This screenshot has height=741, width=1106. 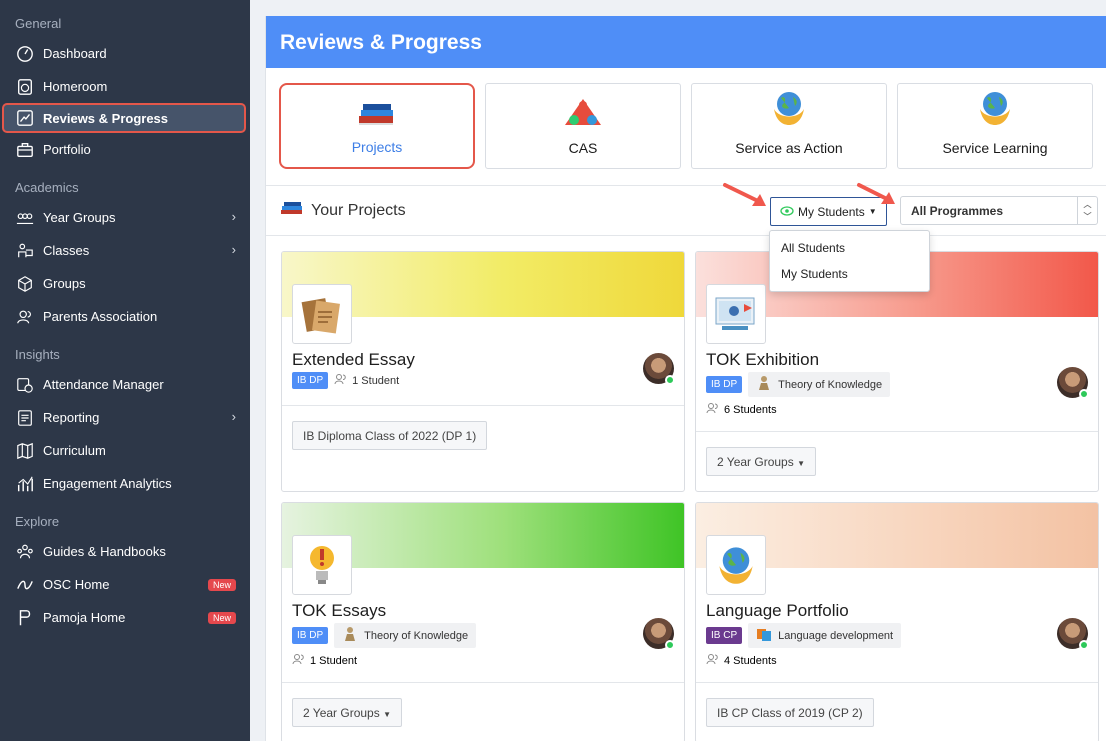 I want to click on sidebar-item-reviews-progress: Reviews & Progress, so click(x=124, y=118).